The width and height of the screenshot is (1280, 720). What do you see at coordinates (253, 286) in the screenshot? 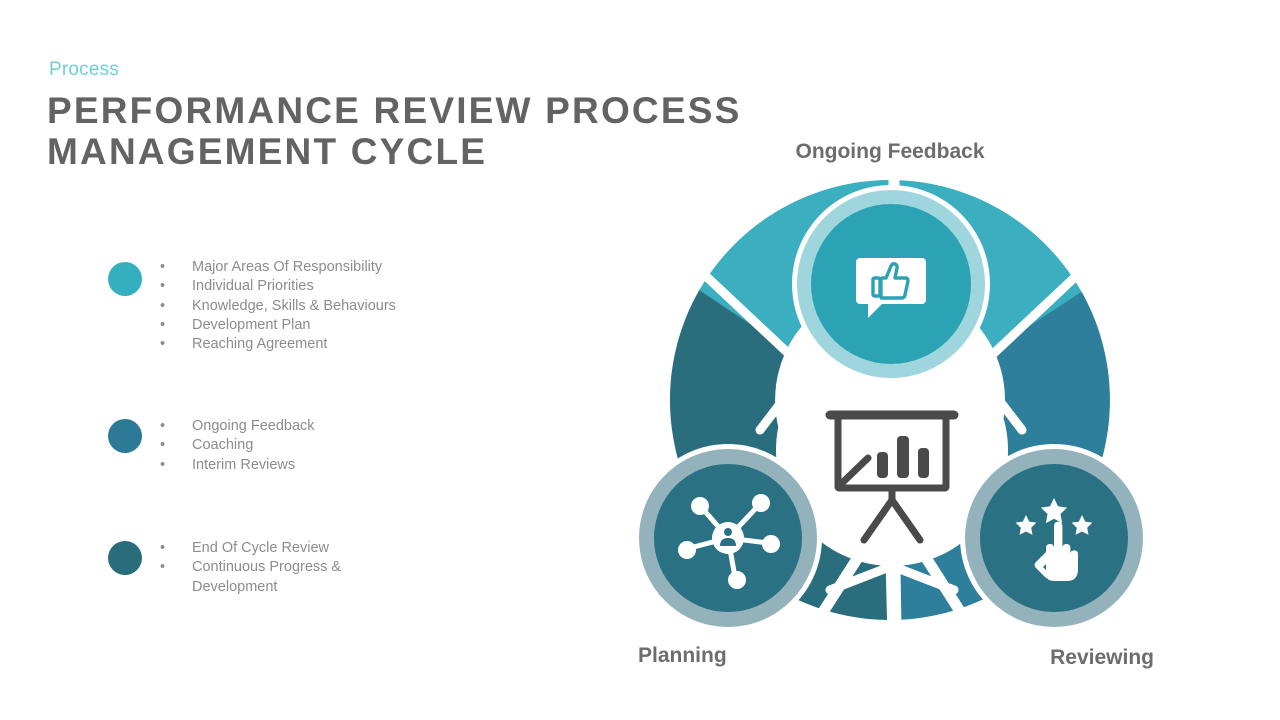
I see `list-item-label: Individual Priorities` at bounding box center [253, 286].